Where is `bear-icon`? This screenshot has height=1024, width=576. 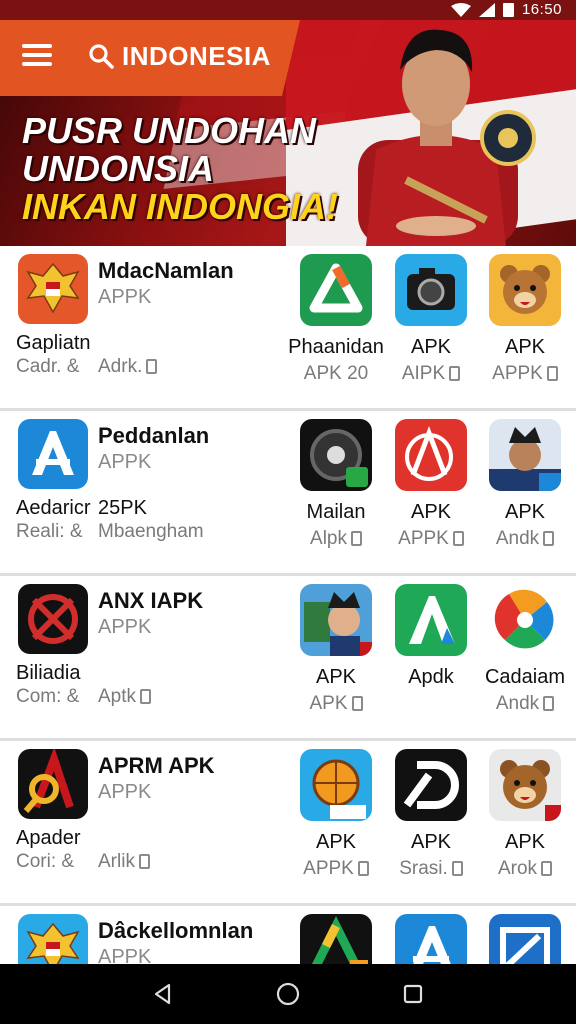 bear-icon is located at coordinates (525, 290).